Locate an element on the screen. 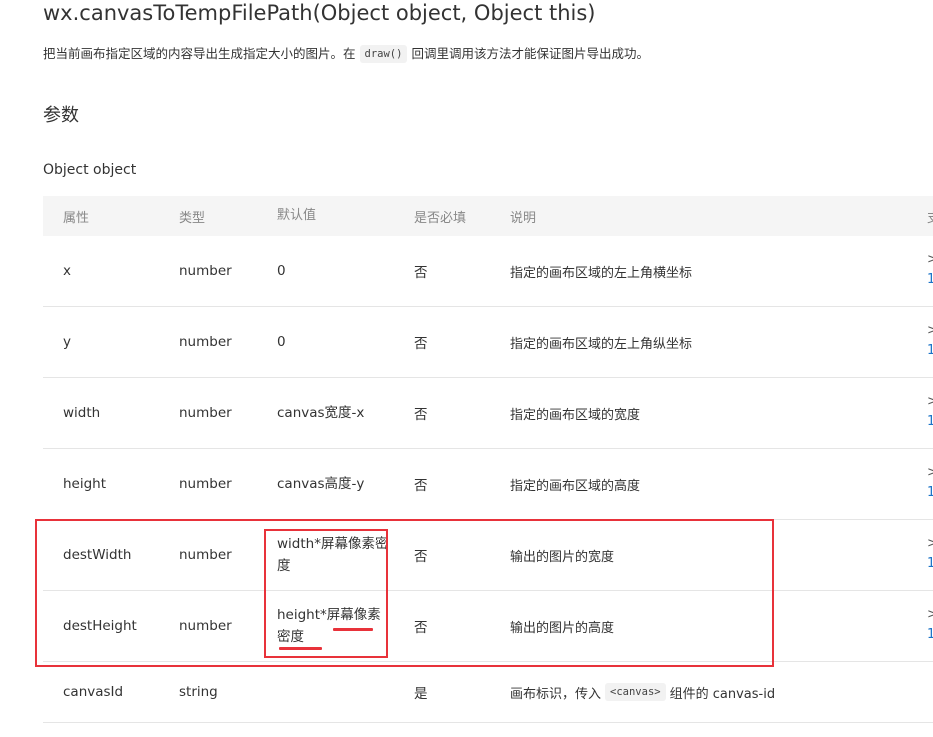 The image size is (933, 737). inline-code-canvas: <canvas> is located at coordinates (635, 692).